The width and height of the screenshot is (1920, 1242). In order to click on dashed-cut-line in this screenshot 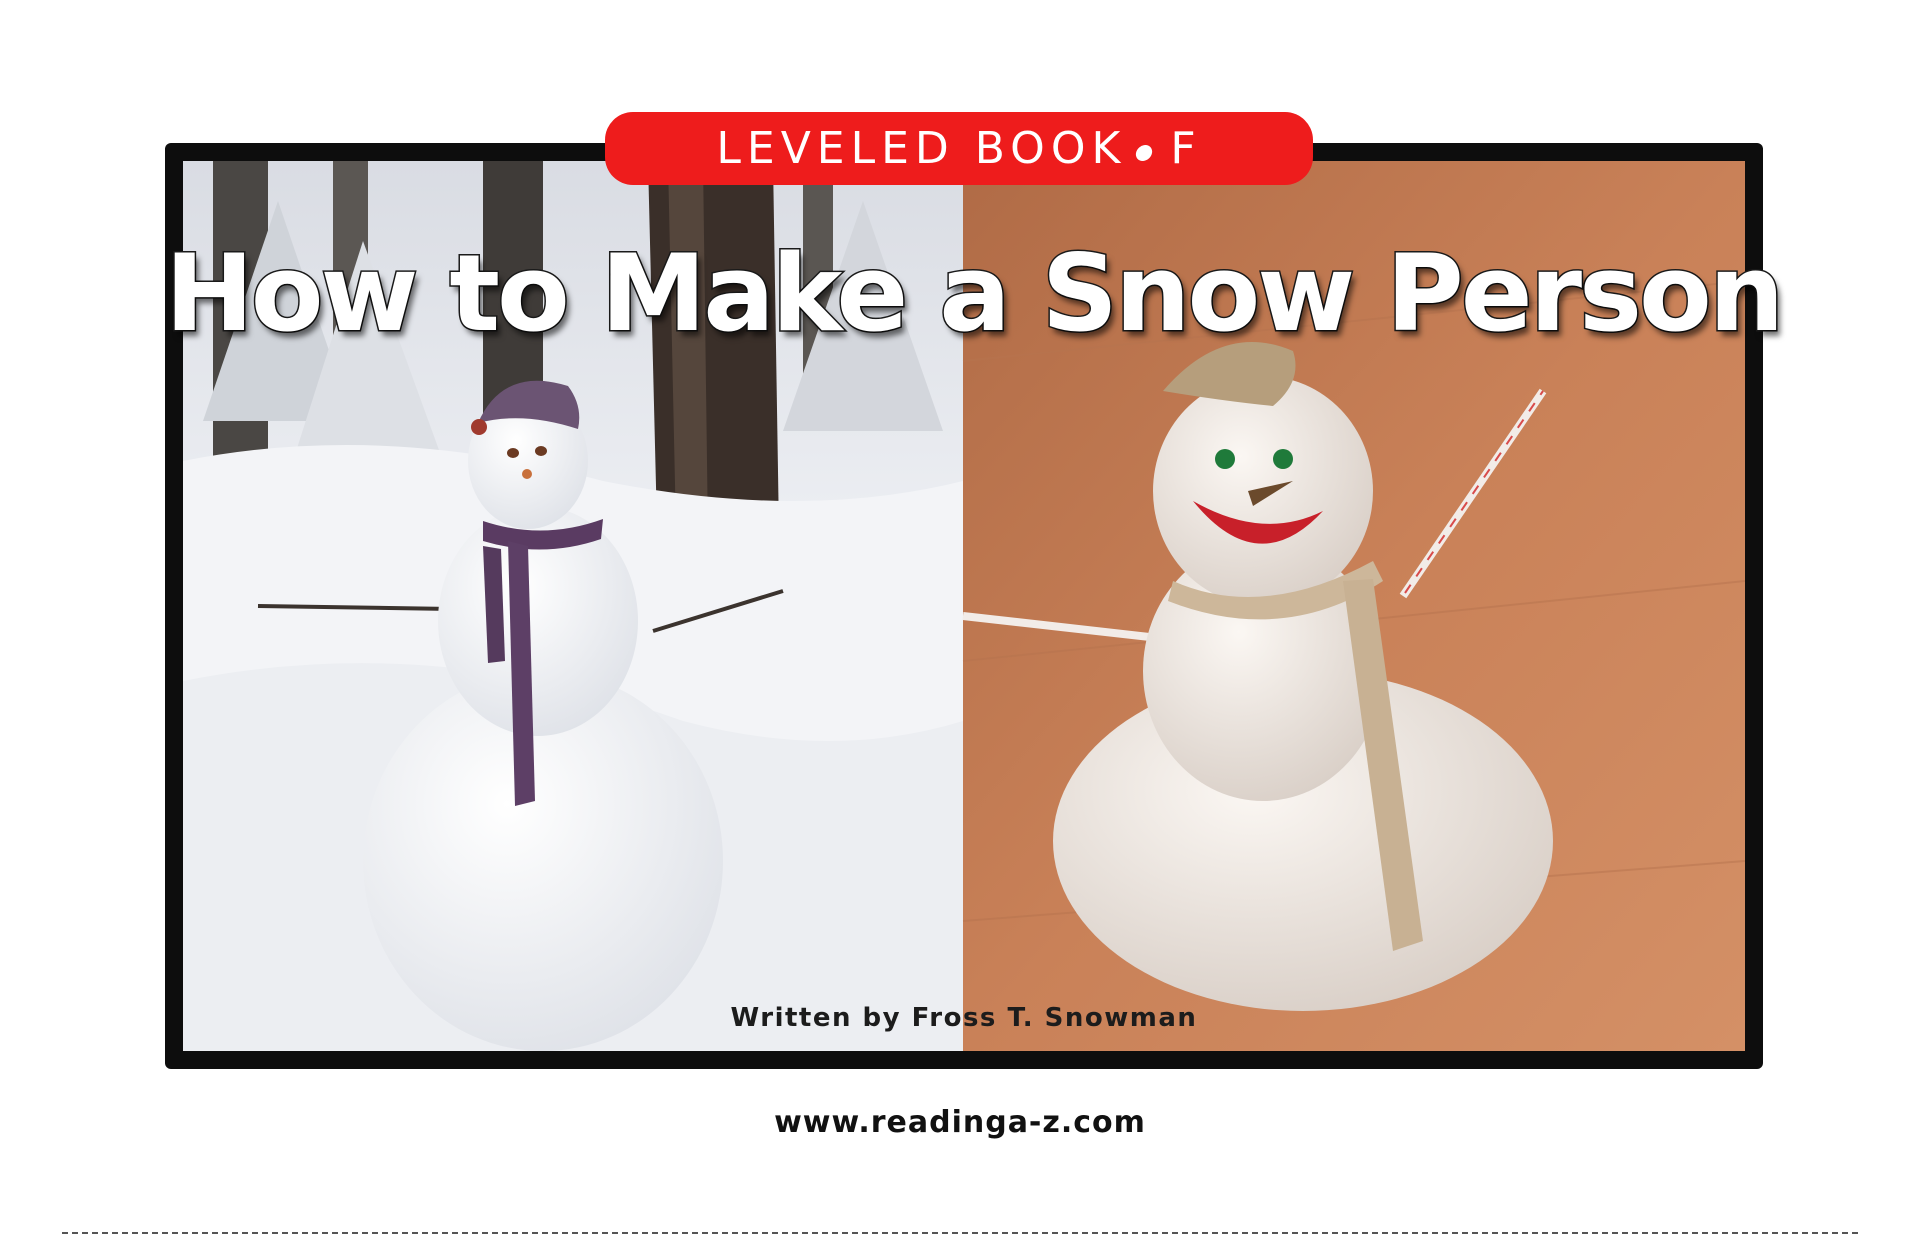, I will do `click(960, 1233)`.